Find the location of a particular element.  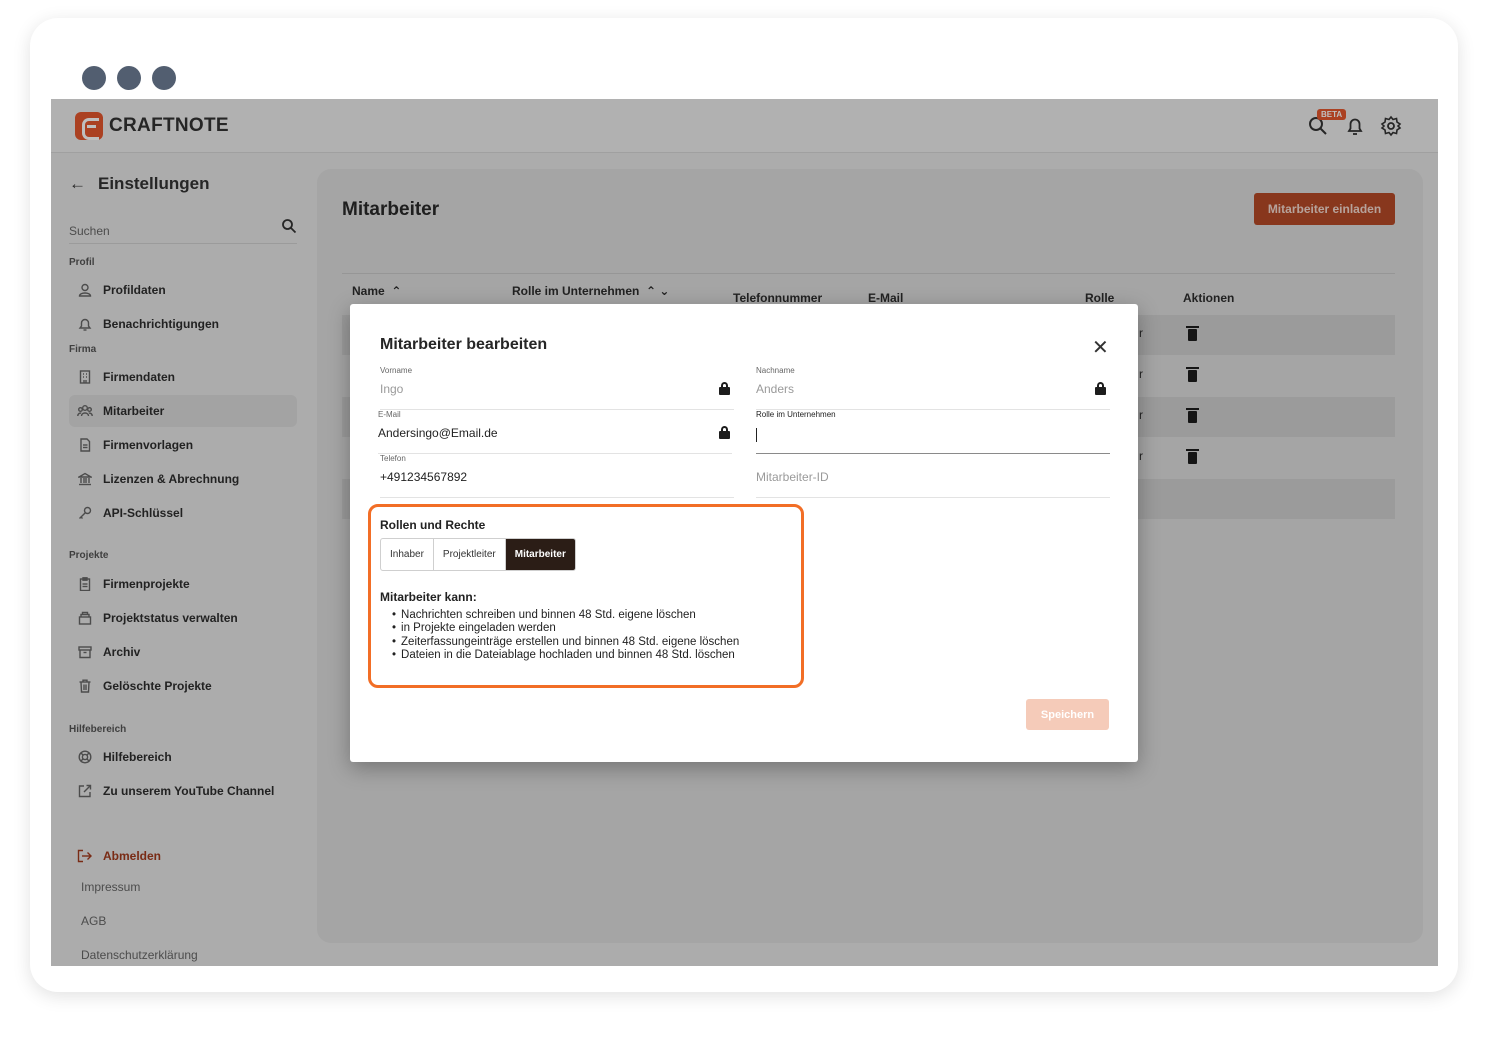

role-segmented-control: Inhaber Projektleiter Mitarbeiter is located at coordinates (478, 554).